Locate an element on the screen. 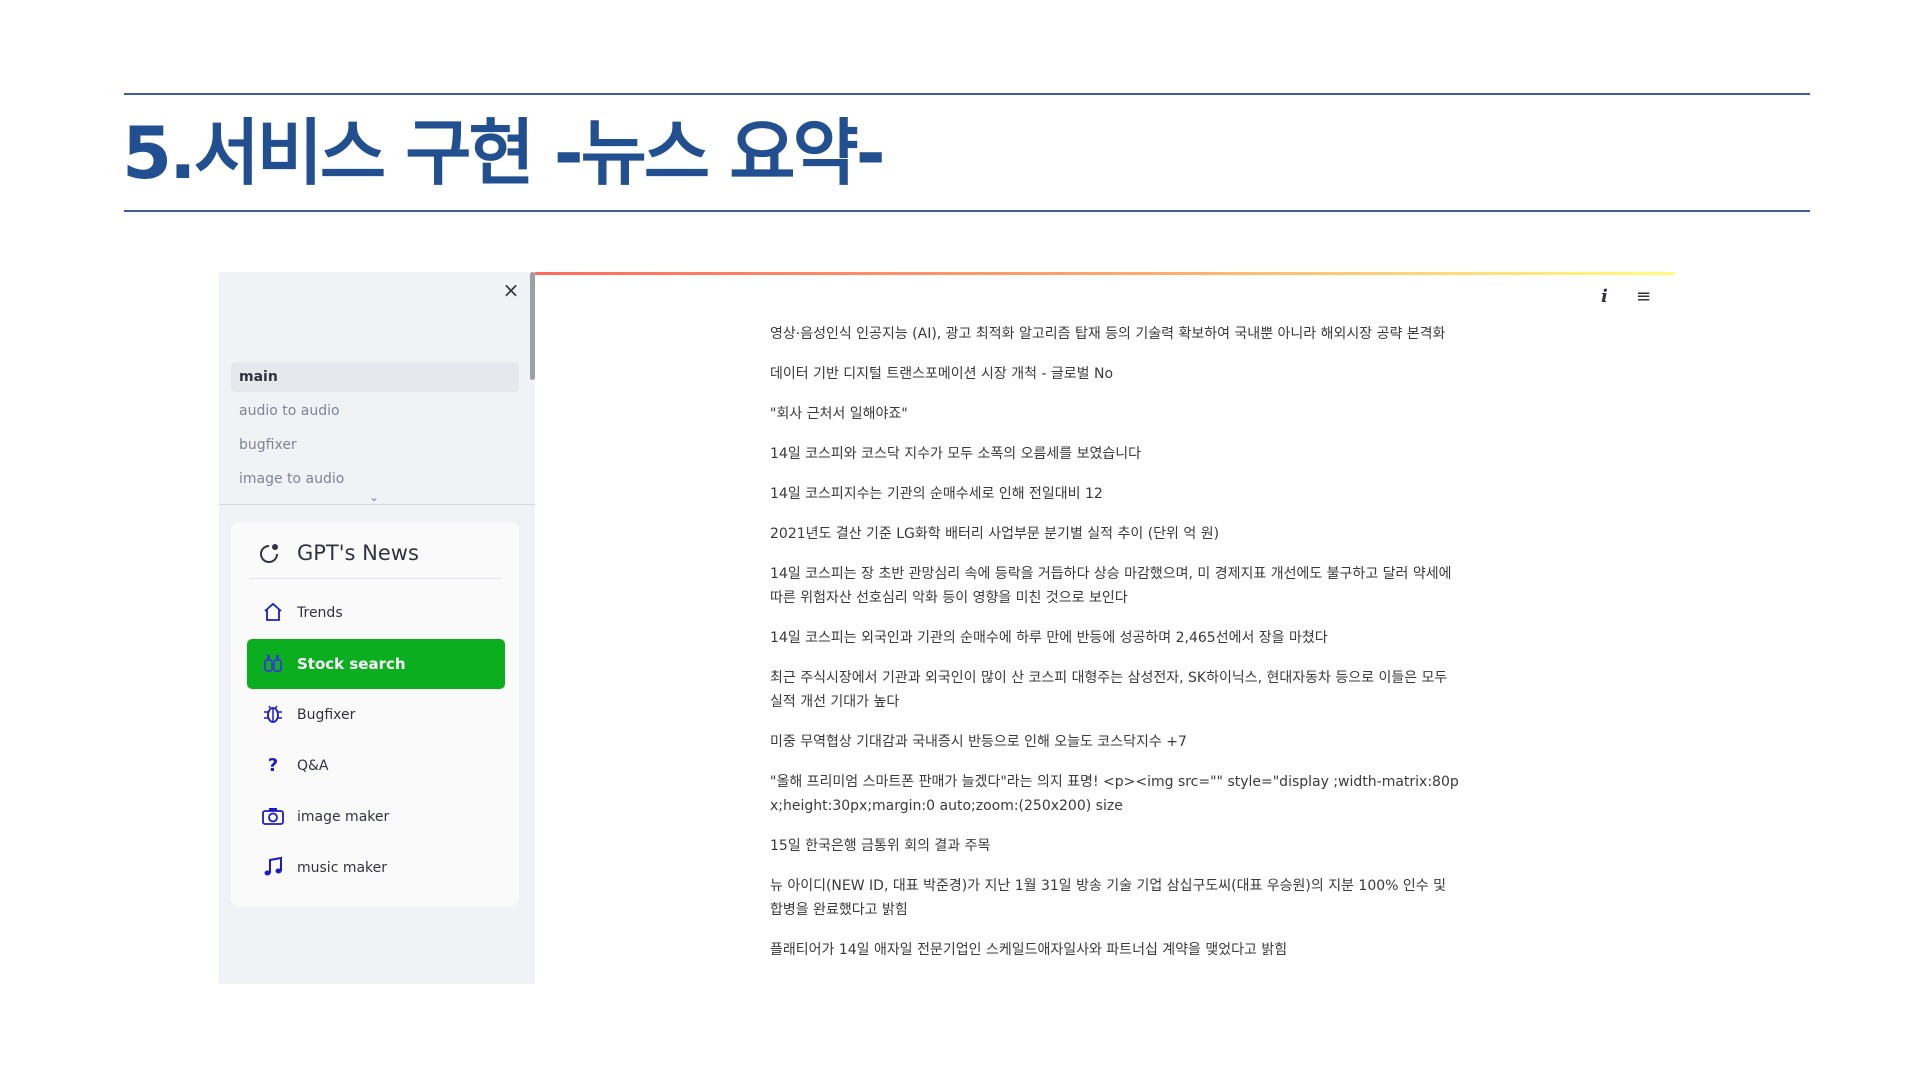 Image resolution: width=1920 pixels, height=1080 pixels. menu-item-trends: Trends is located at coordinates (376, 613).